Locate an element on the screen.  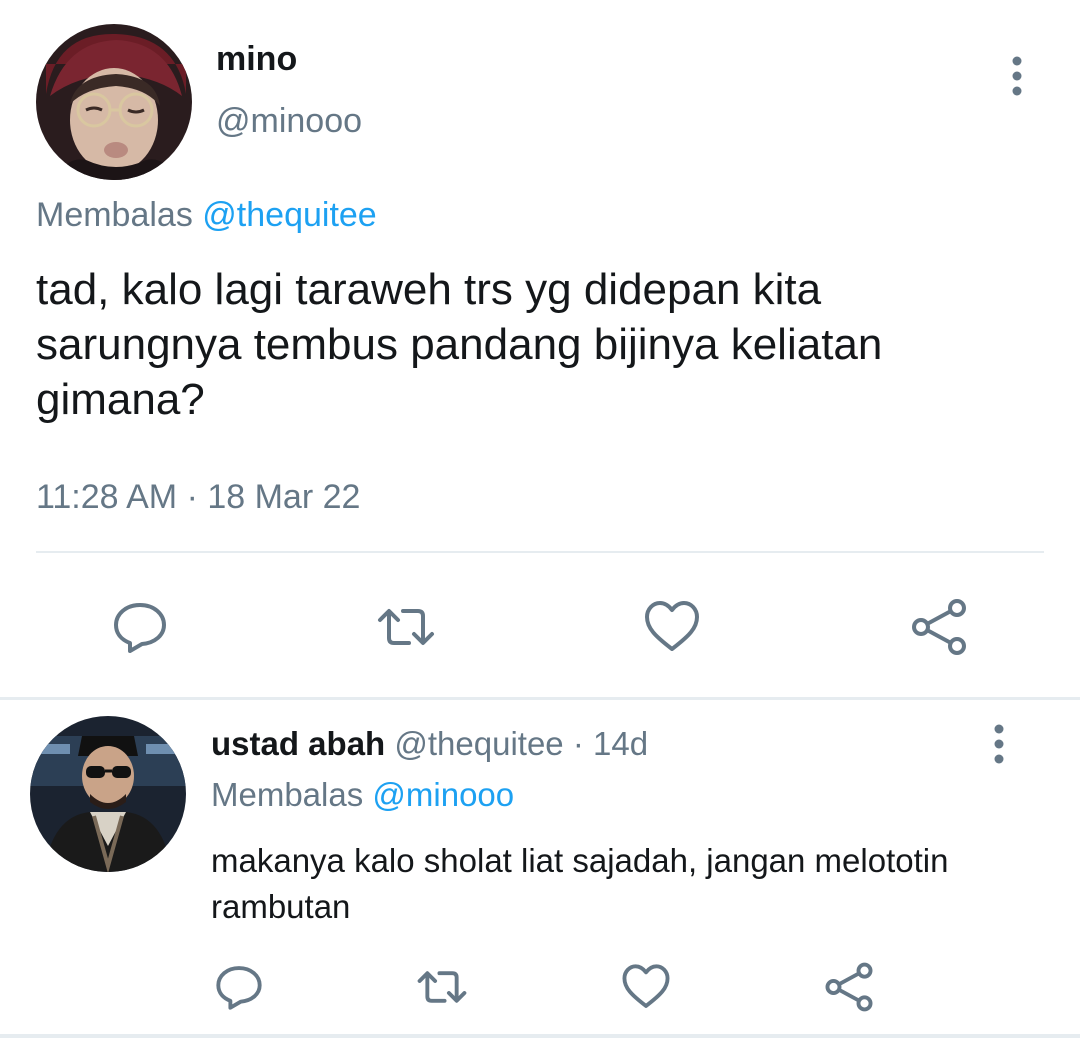
replying-to: Membalas @minooo is located at coordinates (362, 795).